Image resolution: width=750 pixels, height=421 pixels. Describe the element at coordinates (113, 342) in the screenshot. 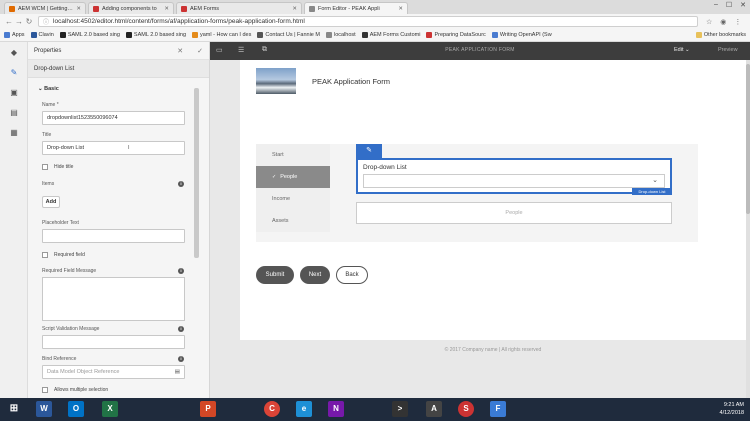

I see `script-message-field` at that location.